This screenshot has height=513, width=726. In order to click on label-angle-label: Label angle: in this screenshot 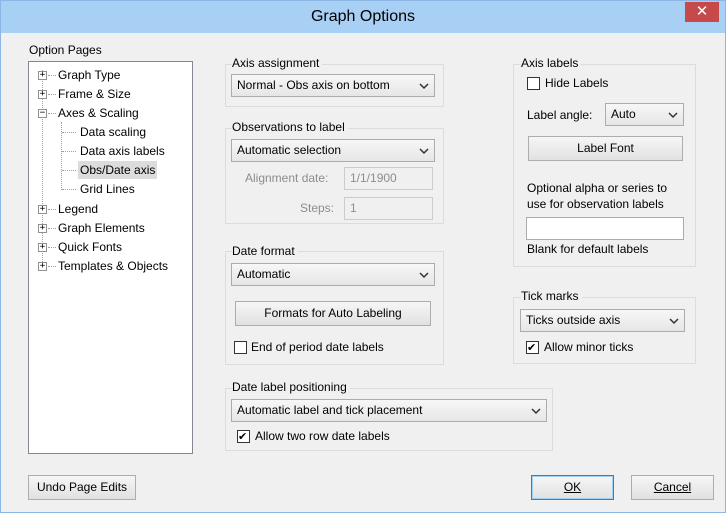, I will do `click(560, 115)`.